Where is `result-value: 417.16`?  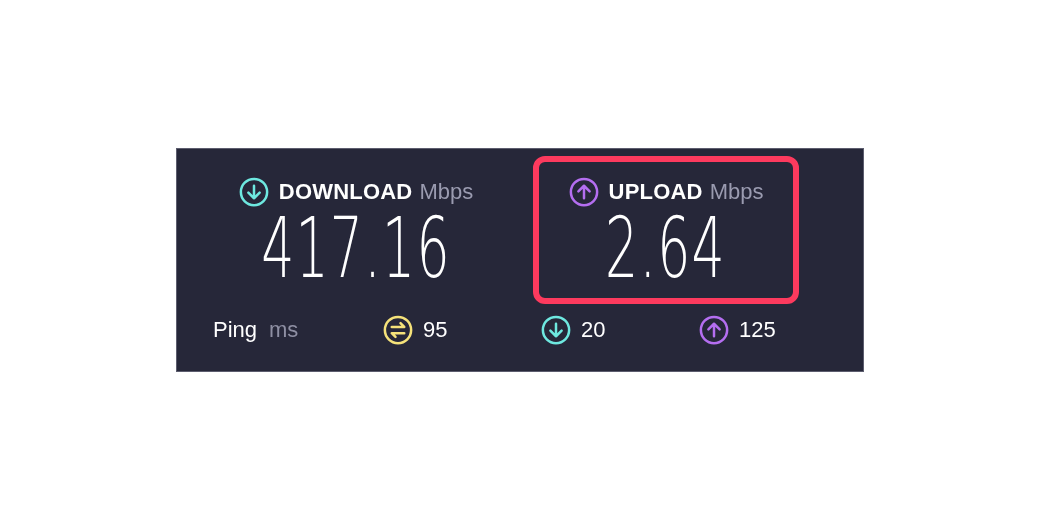 result-value: 417.16 is located at coordinates (356, 248).